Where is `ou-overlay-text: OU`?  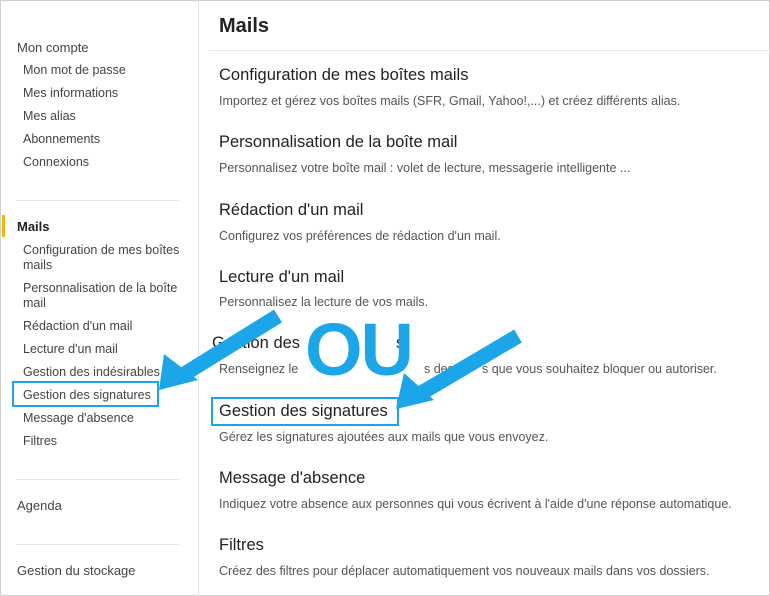 ou-overlay-text: OU is located at coordinates (359, 349).